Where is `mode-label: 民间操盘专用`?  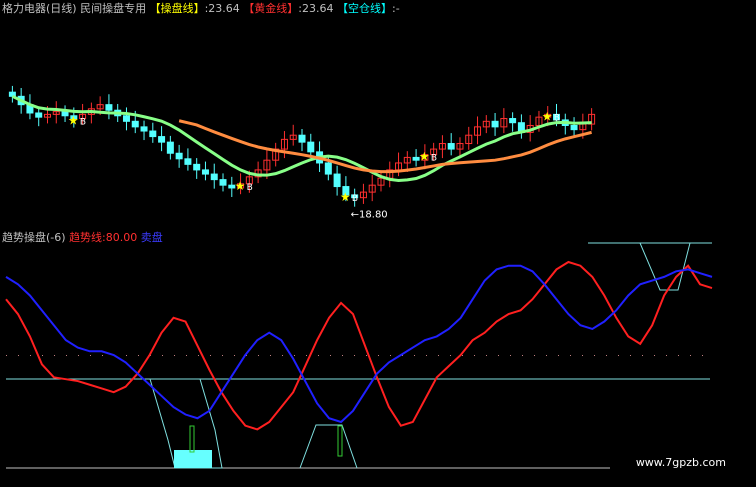
mode-label: 民间操盘专用 is located at coordinates (113, 8).